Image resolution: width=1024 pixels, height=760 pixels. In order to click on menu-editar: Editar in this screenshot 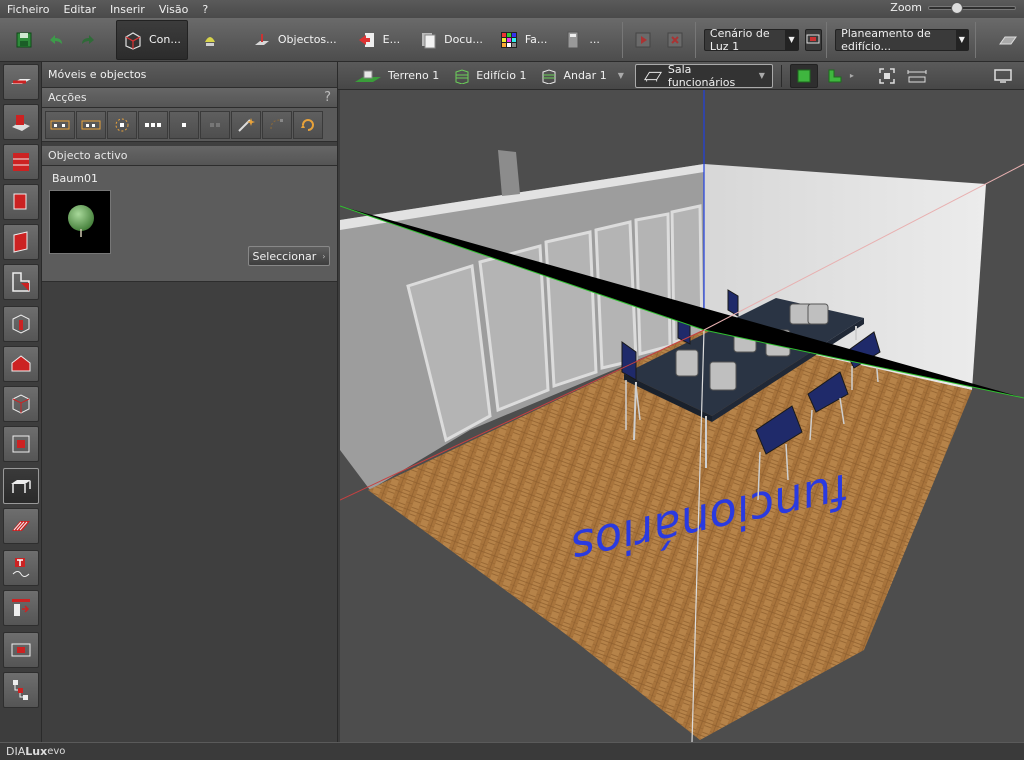, I will do `click(79, 9)`.